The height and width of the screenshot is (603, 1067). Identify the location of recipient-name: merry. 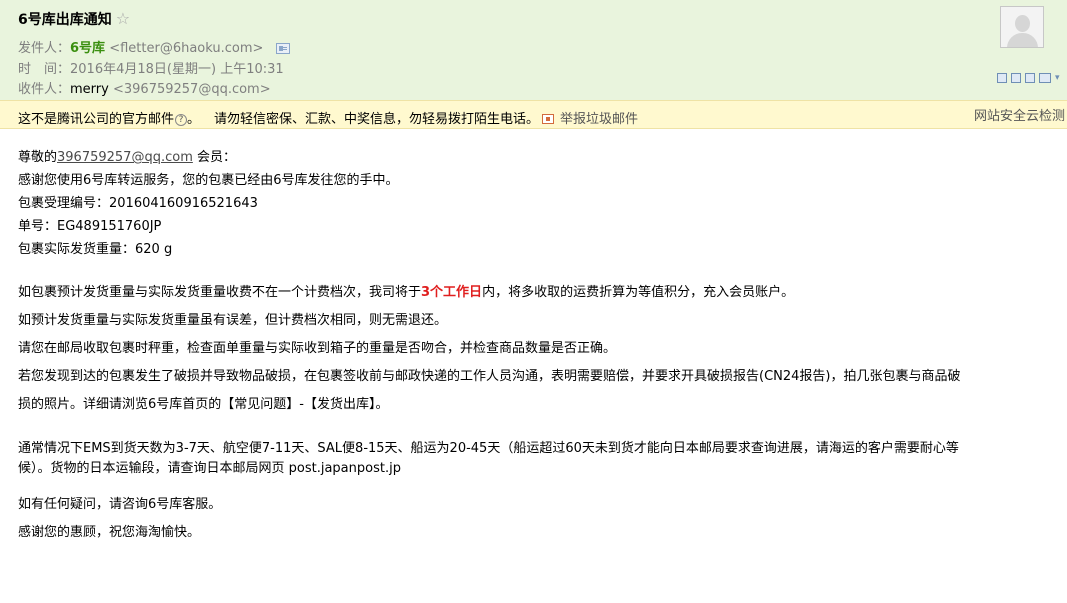
(89, 89).